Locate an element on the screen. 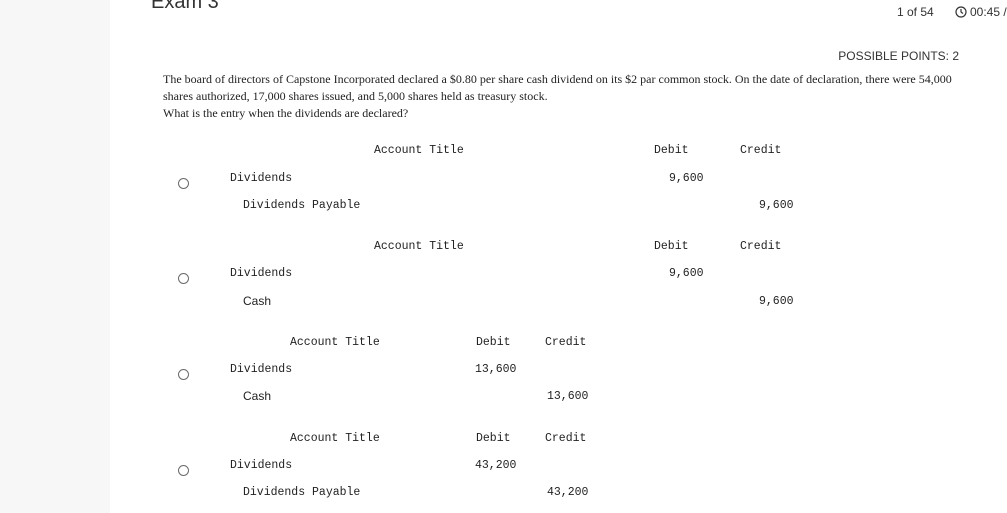 The height and width of the screenshot is (513, 1007). clock-icon is located at coordinates (961, 12).